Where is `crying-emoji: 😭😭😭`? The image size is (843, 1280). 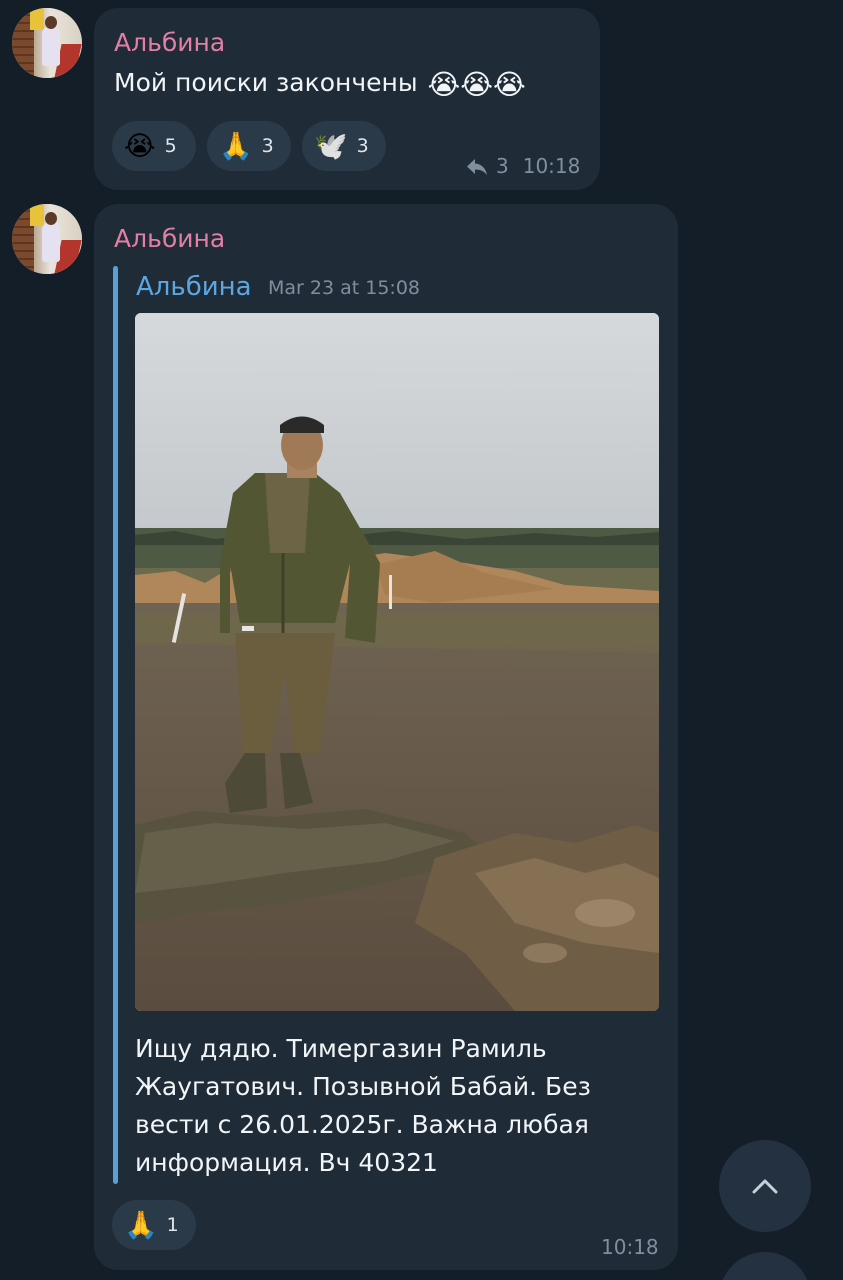 crying-emoji: 😭😭😭 is located at coordinates (476, 84).